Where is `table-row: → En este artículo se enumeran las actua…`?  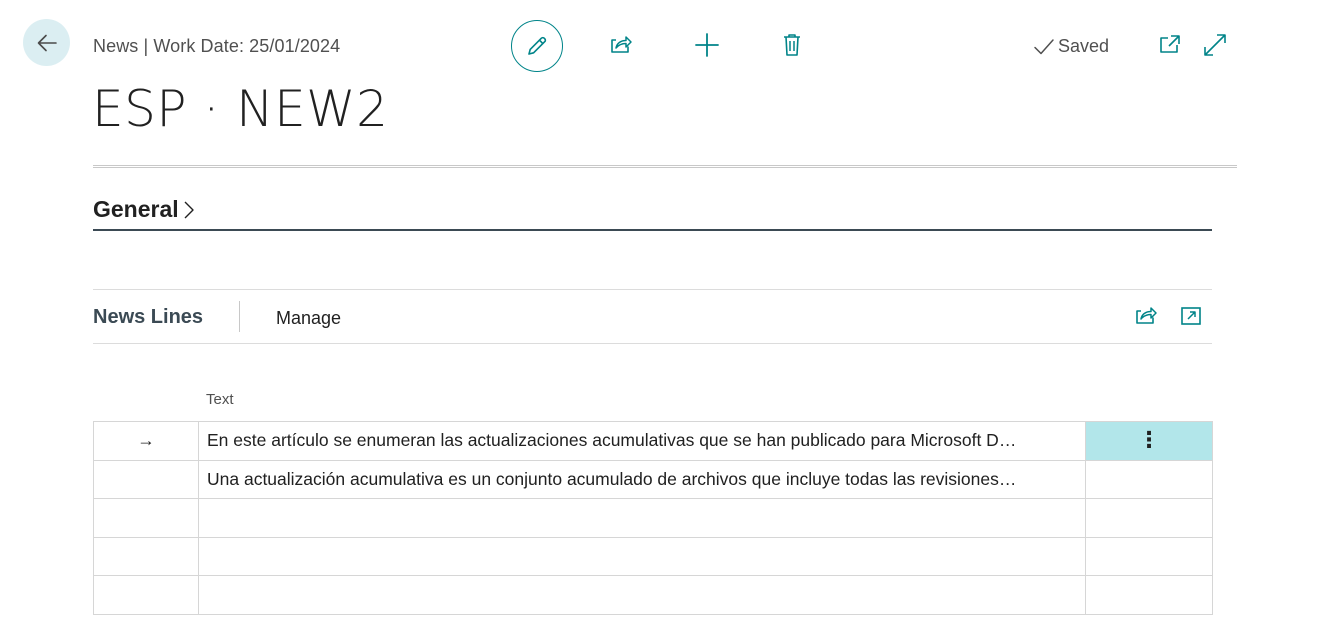 table-row: → En este artículo se enumeran las actua… is located at coordinates (653, 441).